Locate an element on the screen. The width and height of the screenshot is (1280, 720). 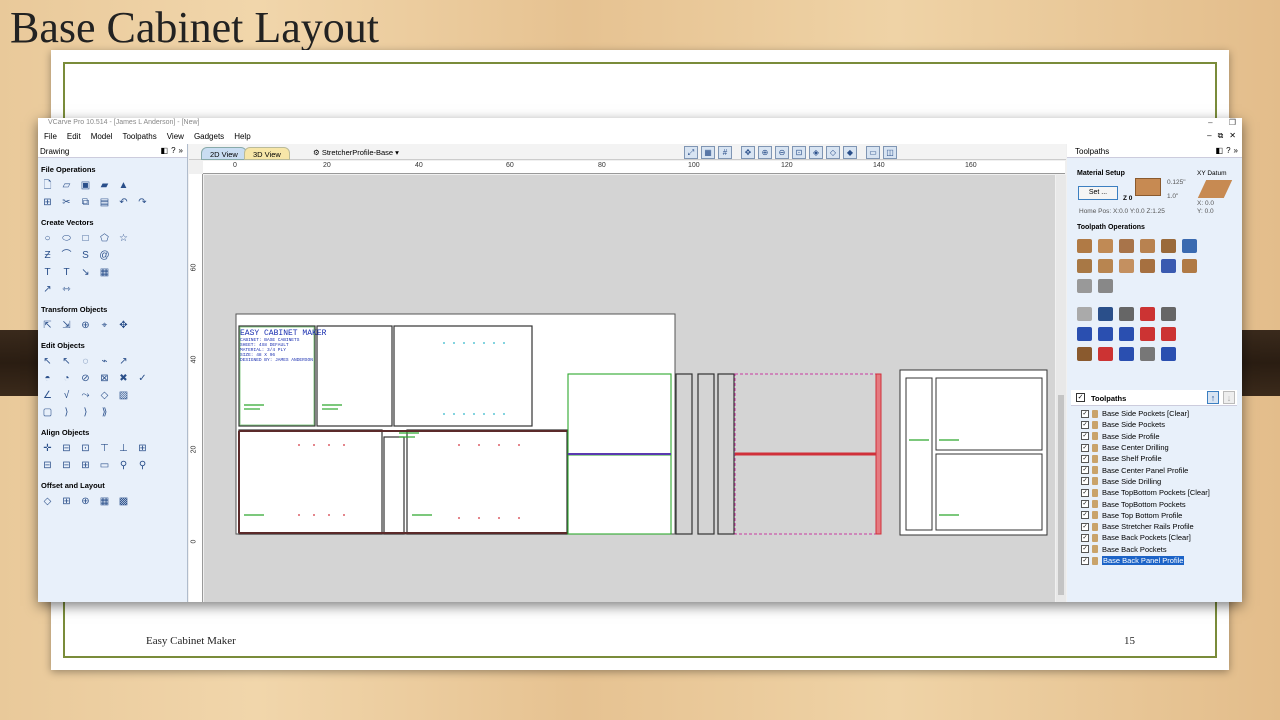
zoom-extents-icon: ⤢ is located at coordinates (691, 152).